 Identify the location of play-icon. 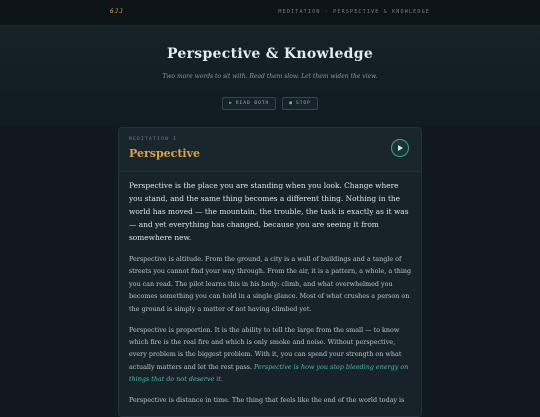
(400, 148).